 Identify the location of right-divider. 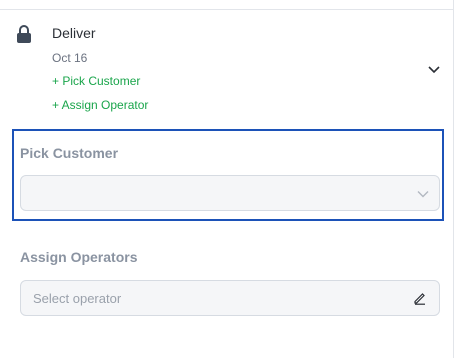
(453, 179).